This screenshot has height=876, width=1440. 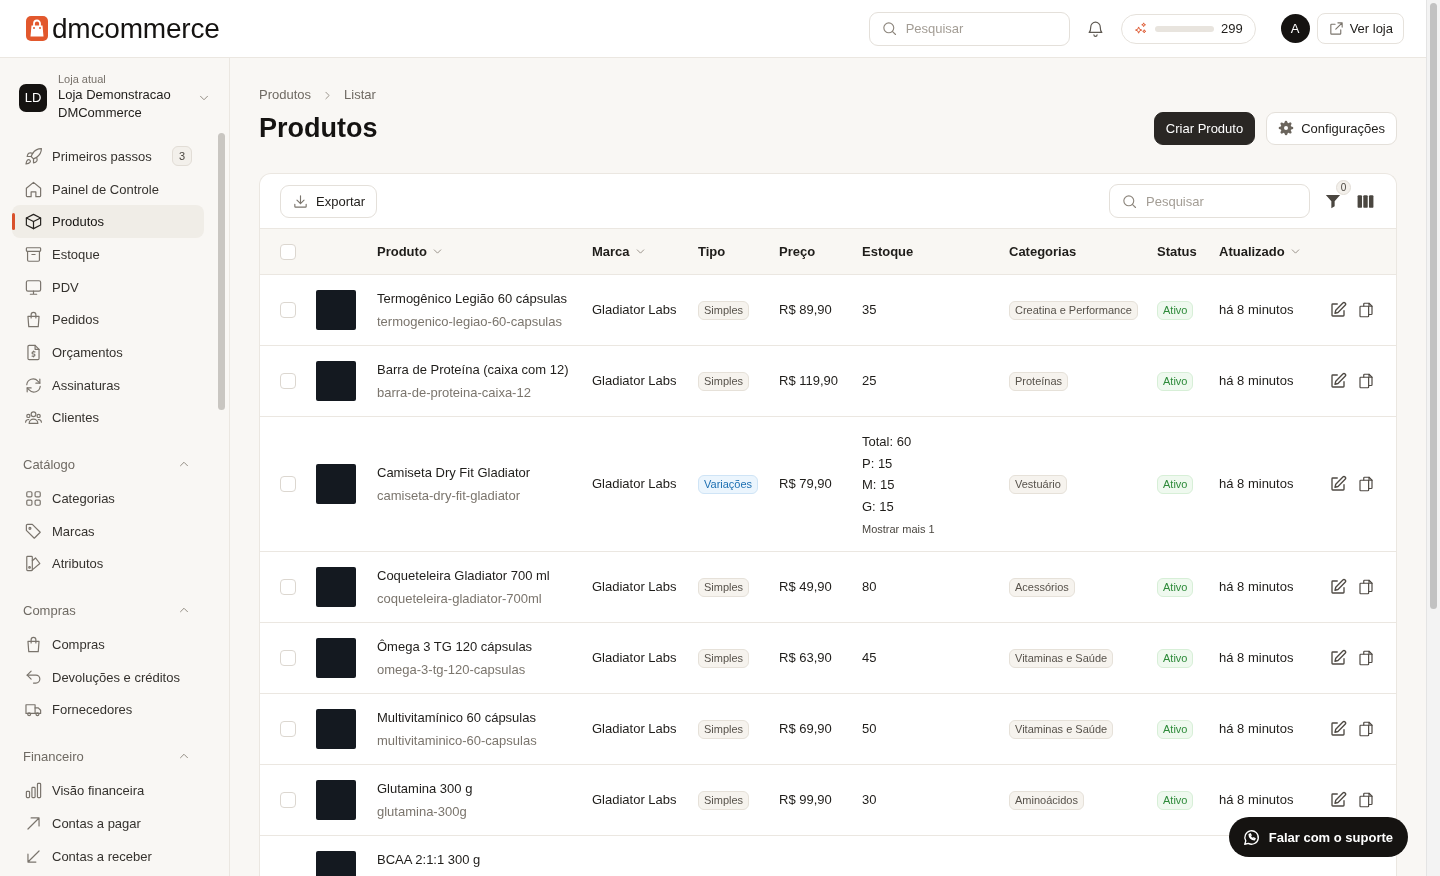 I want to click on swatch-icon, so click(x=33, y=564).